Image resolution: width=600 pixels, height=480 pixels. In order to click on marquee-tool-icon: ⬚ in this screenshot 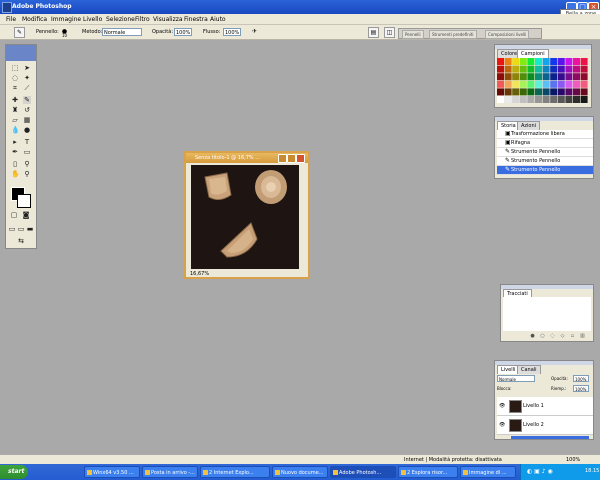, I will do `click(15, 68)`.